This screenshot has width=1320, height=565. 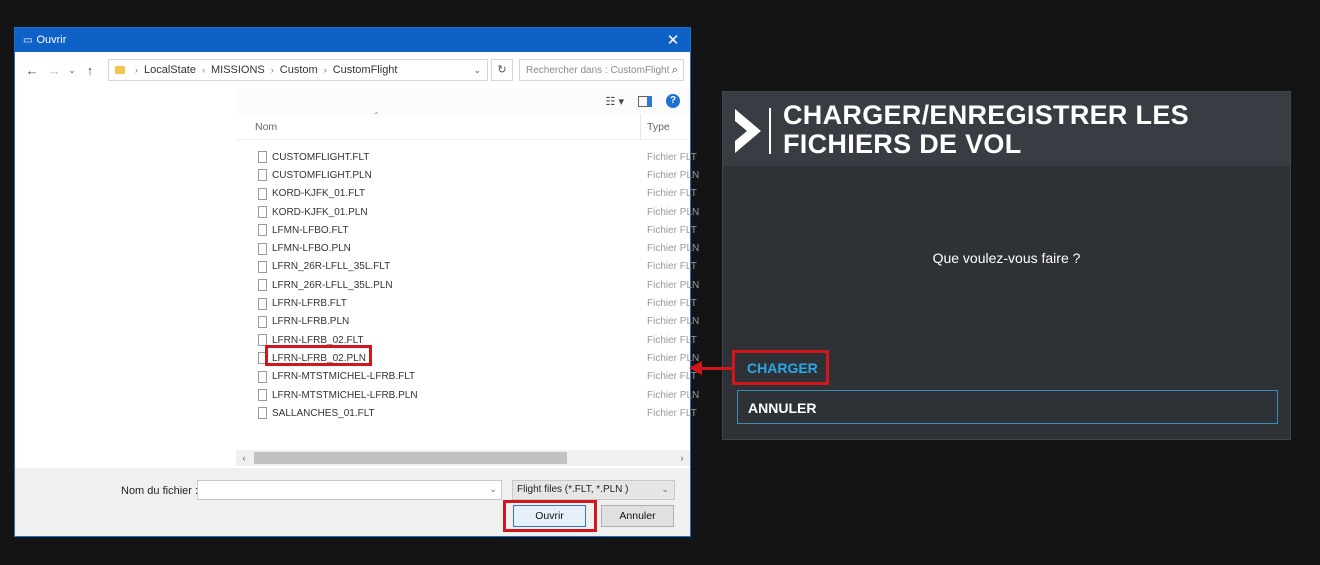 I want to click on file-name: LFRN-LFRB.FLT, so click(x=309, y=304).